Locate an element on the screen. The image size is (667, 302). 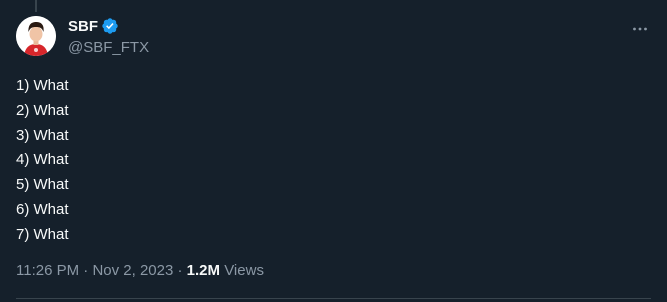
tweet-line: 7) What is located at coordinates (42, 234).